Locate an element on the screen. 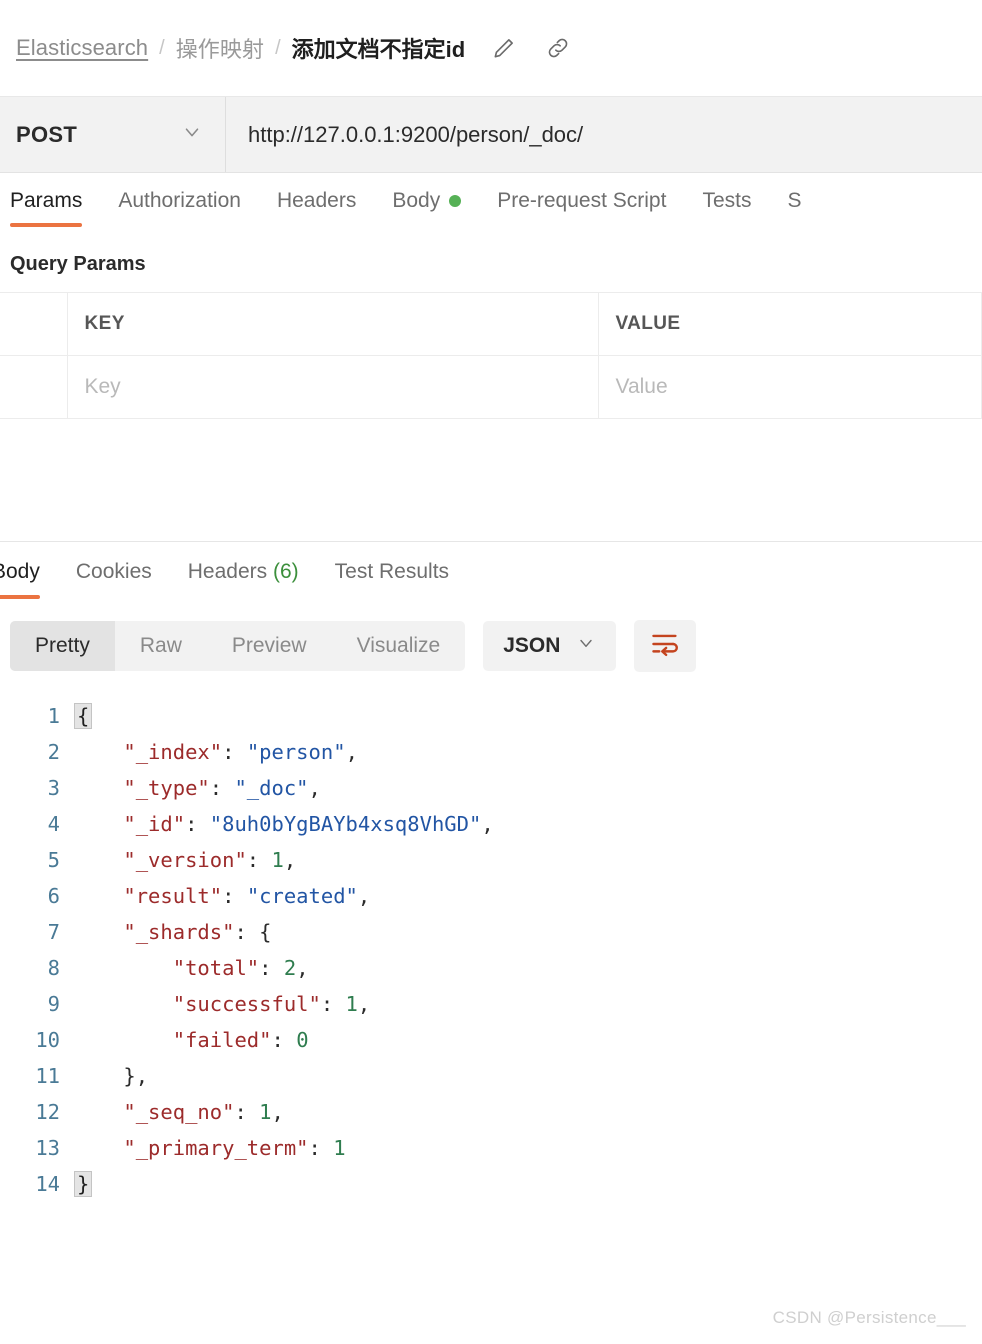 This screenshot has width=982, height=1344. code-token: "_index" is located at coordinates (173, 752).